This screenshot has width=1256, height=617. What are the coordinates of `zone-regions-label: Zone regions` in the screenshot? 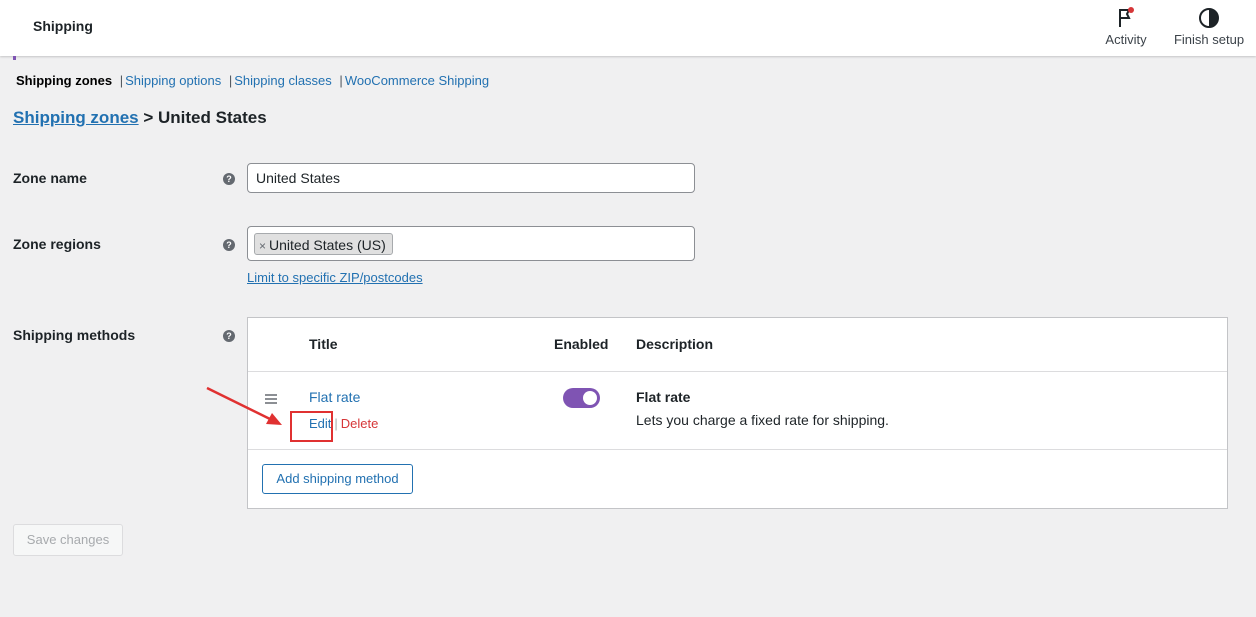 It's located at (57, 244).